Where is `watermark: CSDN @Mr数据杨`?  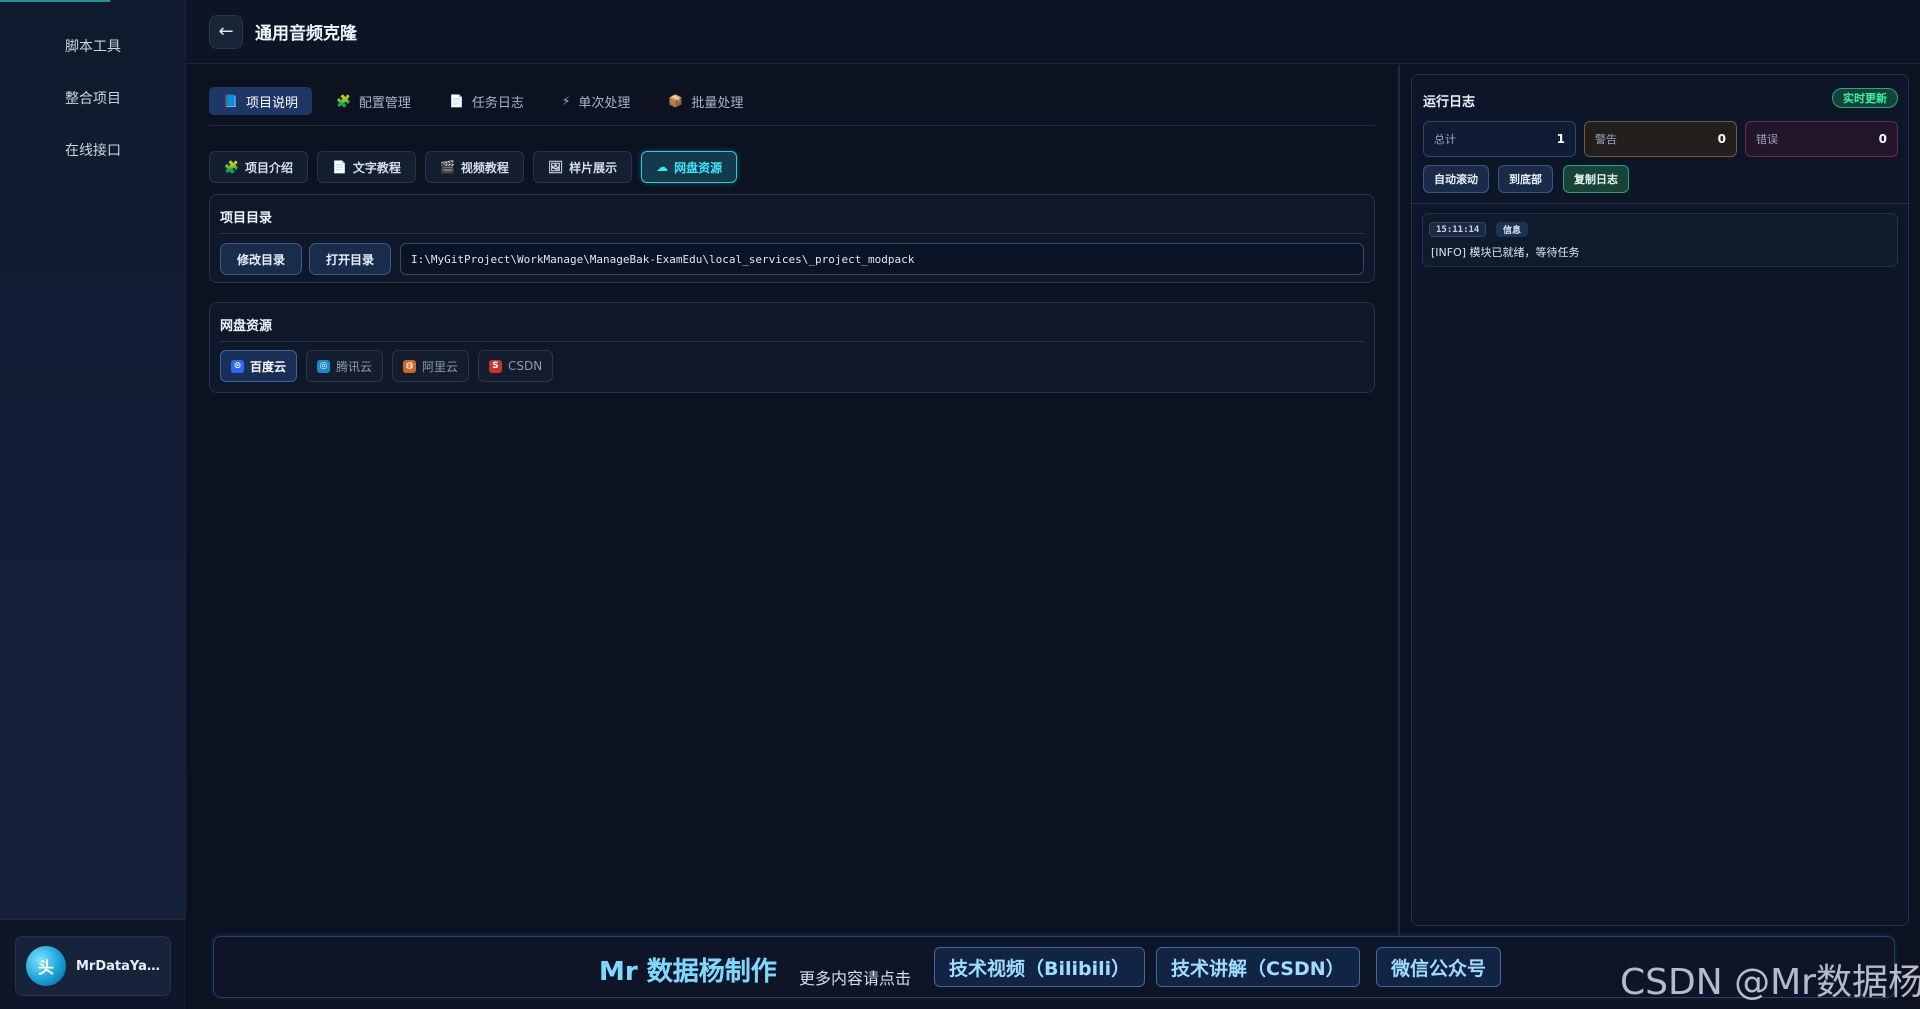
watermark: CSDN @Mr数据杨 is located at coordinates (1770, 982).